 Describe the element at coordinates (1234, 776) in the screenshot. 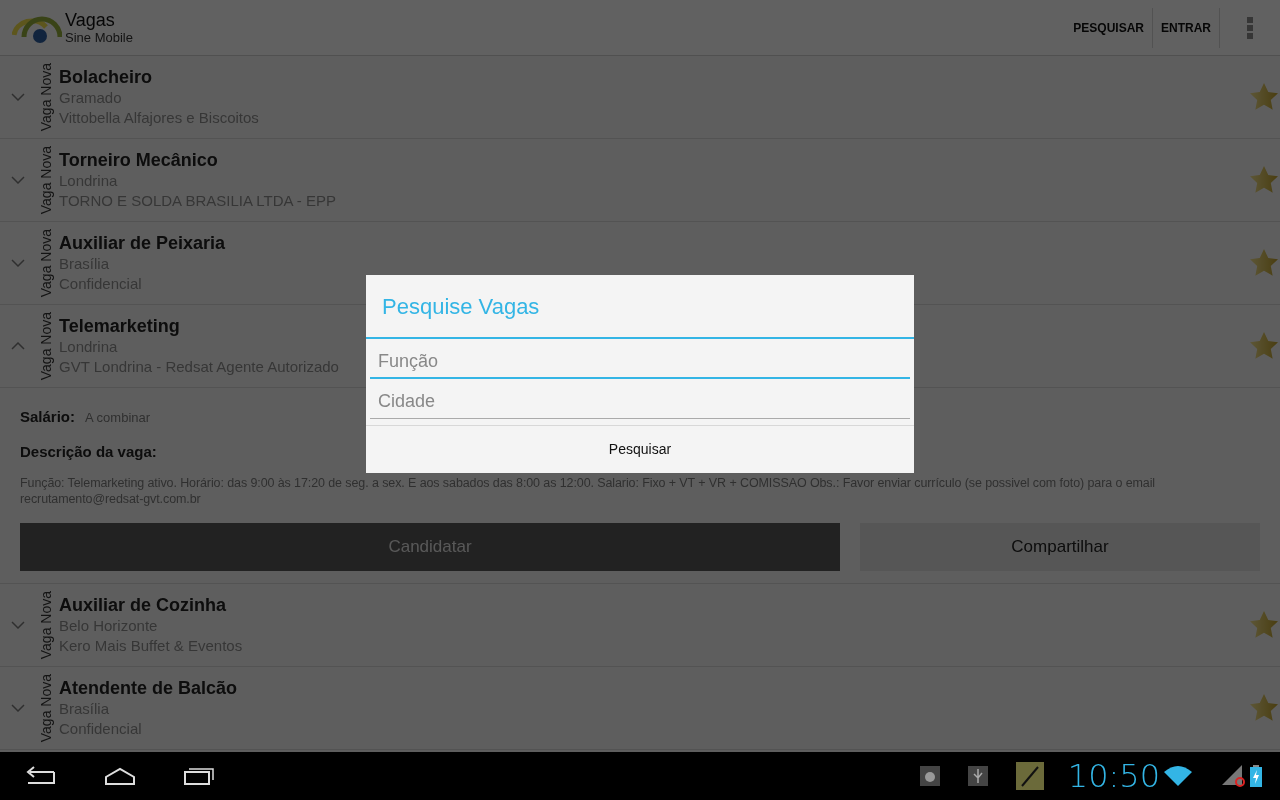

I see `no-signal-icon` at that location.